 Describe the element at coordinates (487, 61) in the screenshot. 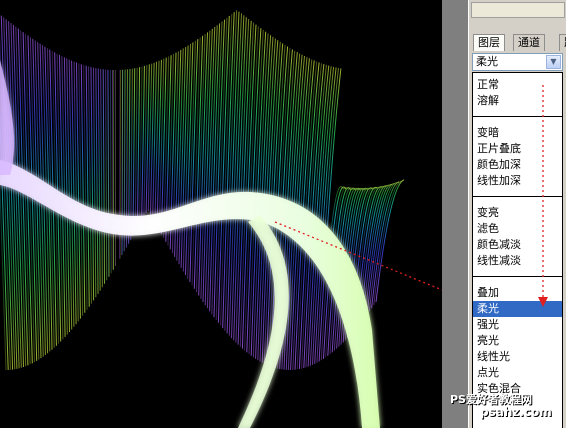

I see `blend-mode-value: 柔光` at that location.